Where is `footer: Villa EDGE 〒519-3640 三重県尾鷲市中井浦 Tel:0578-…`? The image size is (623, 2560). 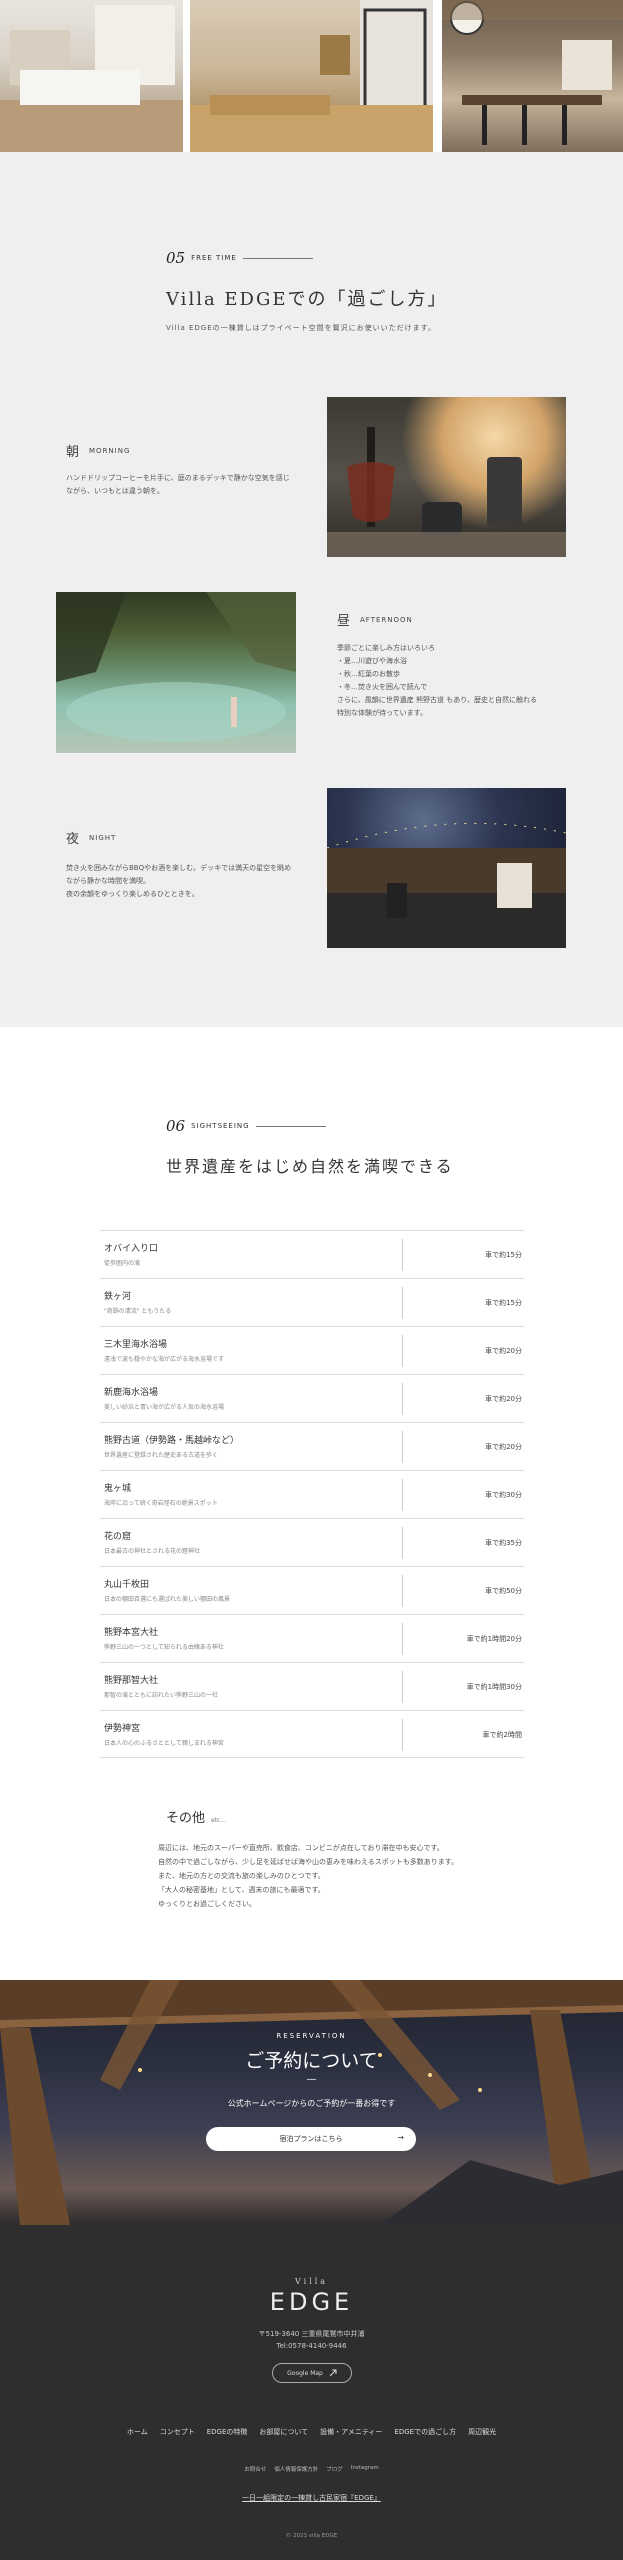
footer: Villa EDGE 〒519-3640 三重県尾鷲市中井浦 Tel:0578-… is located at coordinates (311, 2392).